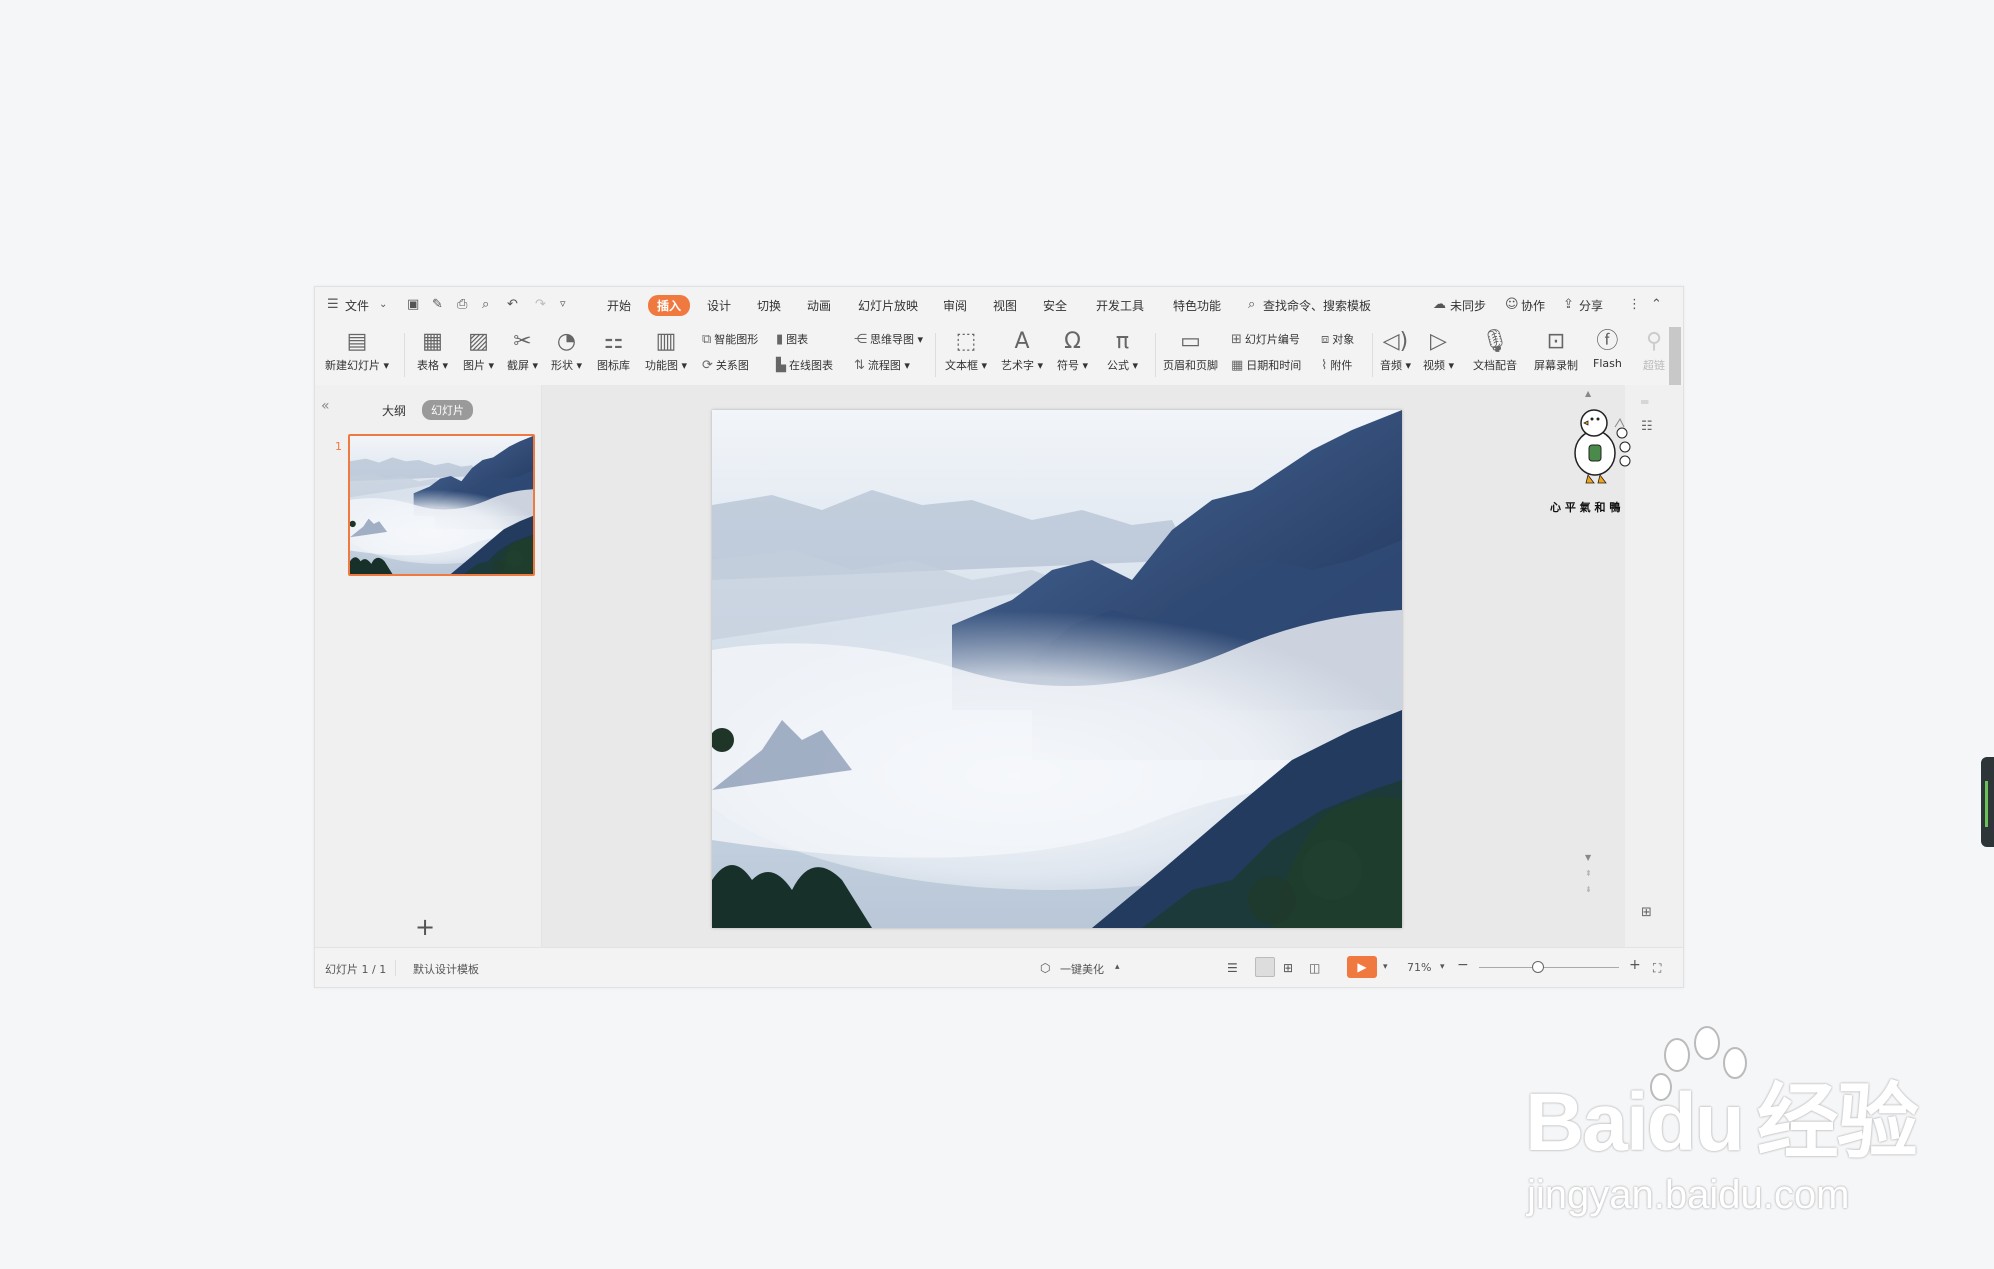 This screenshot has height=1269, width=1994. Describe the element at coordinates (1588, 873) in the screenshot. I see `prev-slide-icon: ⇞` at that location.